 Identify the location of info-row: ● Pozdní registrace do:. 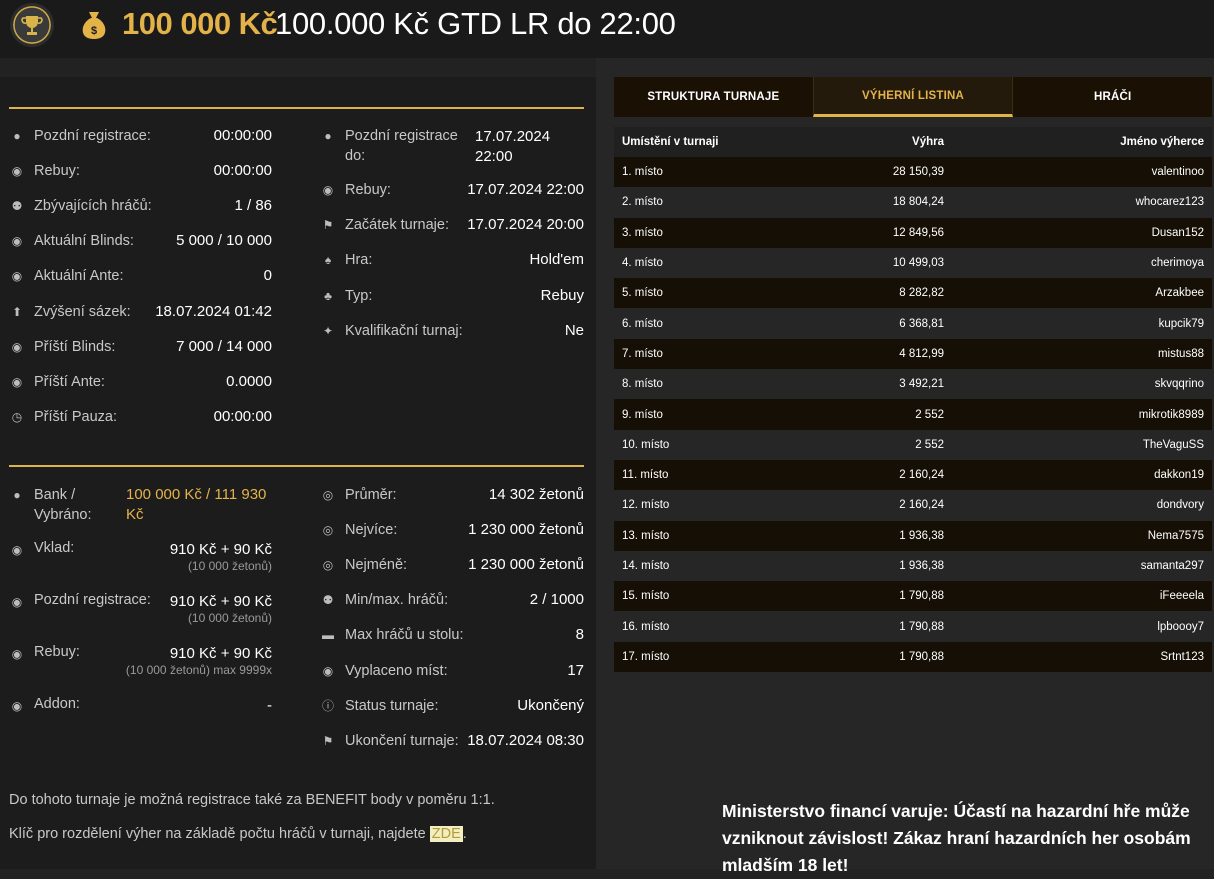
(390, 146).